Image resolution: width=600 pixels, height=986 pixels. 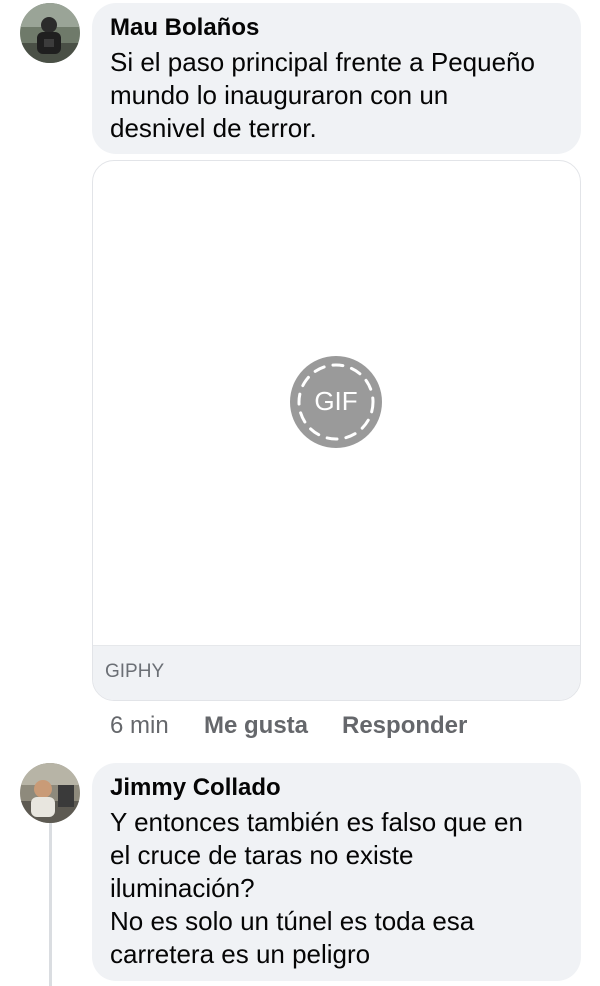 What do you see at coordinates (336, 28) in the screenshot?
I see `comment-author: Mau Bolaños` at bounding box center [336, 28].